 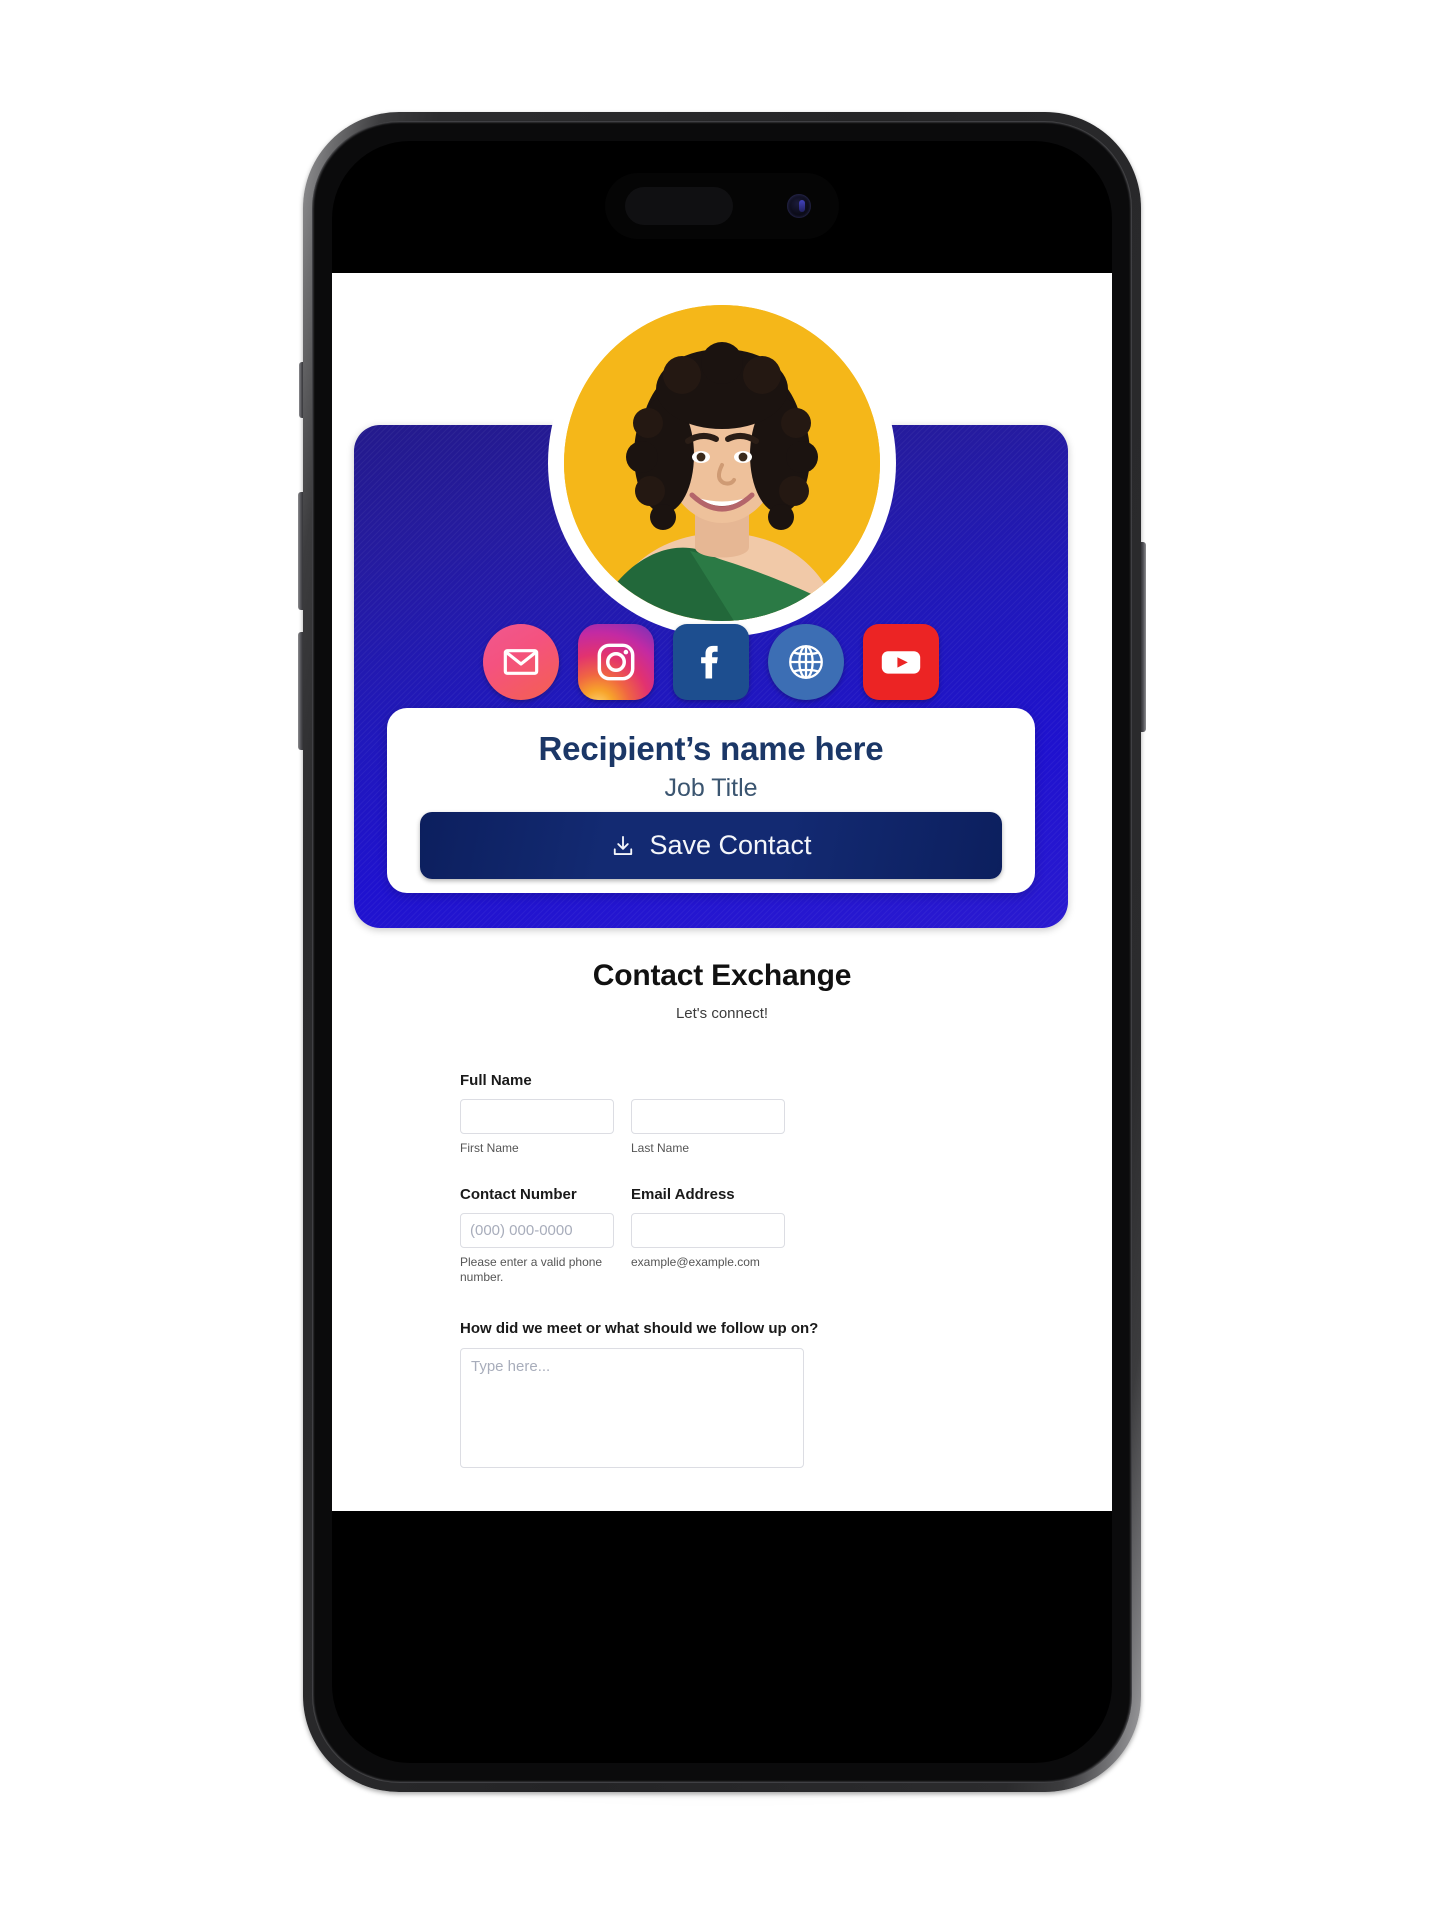 I want to click on facebook-icon, so click(x=711, y=662).